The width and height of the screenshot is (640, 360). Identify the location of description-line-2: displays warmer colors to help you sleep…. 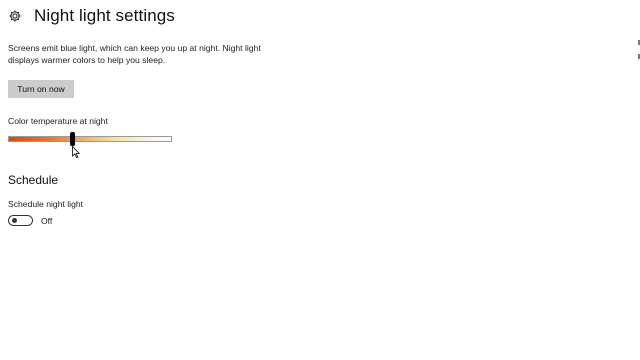
(87, 60).